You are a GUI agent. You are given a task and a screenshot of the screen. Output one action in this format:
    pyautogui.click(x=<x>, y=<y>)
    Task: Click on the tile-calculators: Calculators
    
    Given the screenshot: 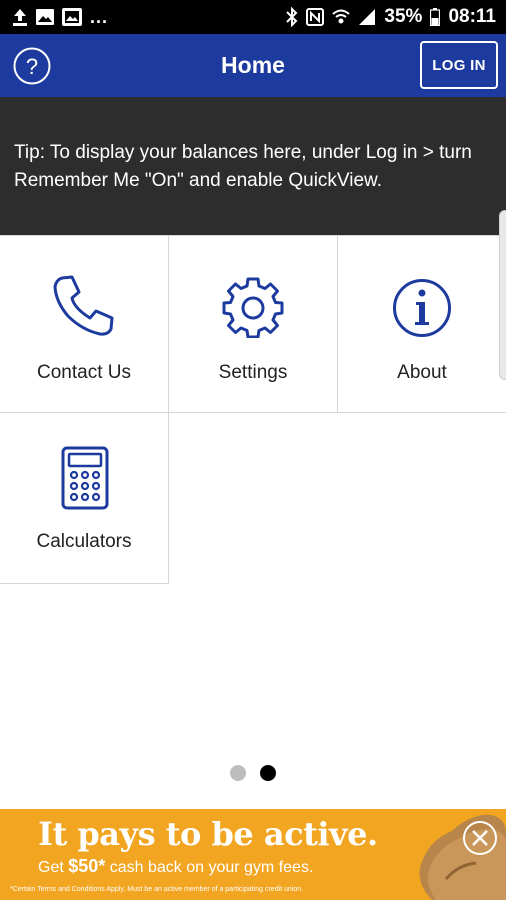 What is the action you would take?
    pyautogui.click(x=84, y=498)
    